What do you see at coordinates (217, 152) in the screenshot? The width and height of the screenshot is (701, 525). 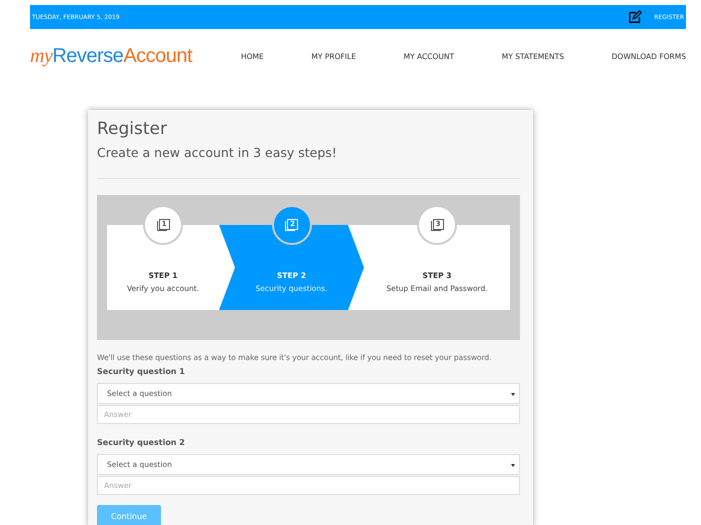 I see `card-subtitle: Create a new account in 3 easy steps!` at bounding box center [217, 152].